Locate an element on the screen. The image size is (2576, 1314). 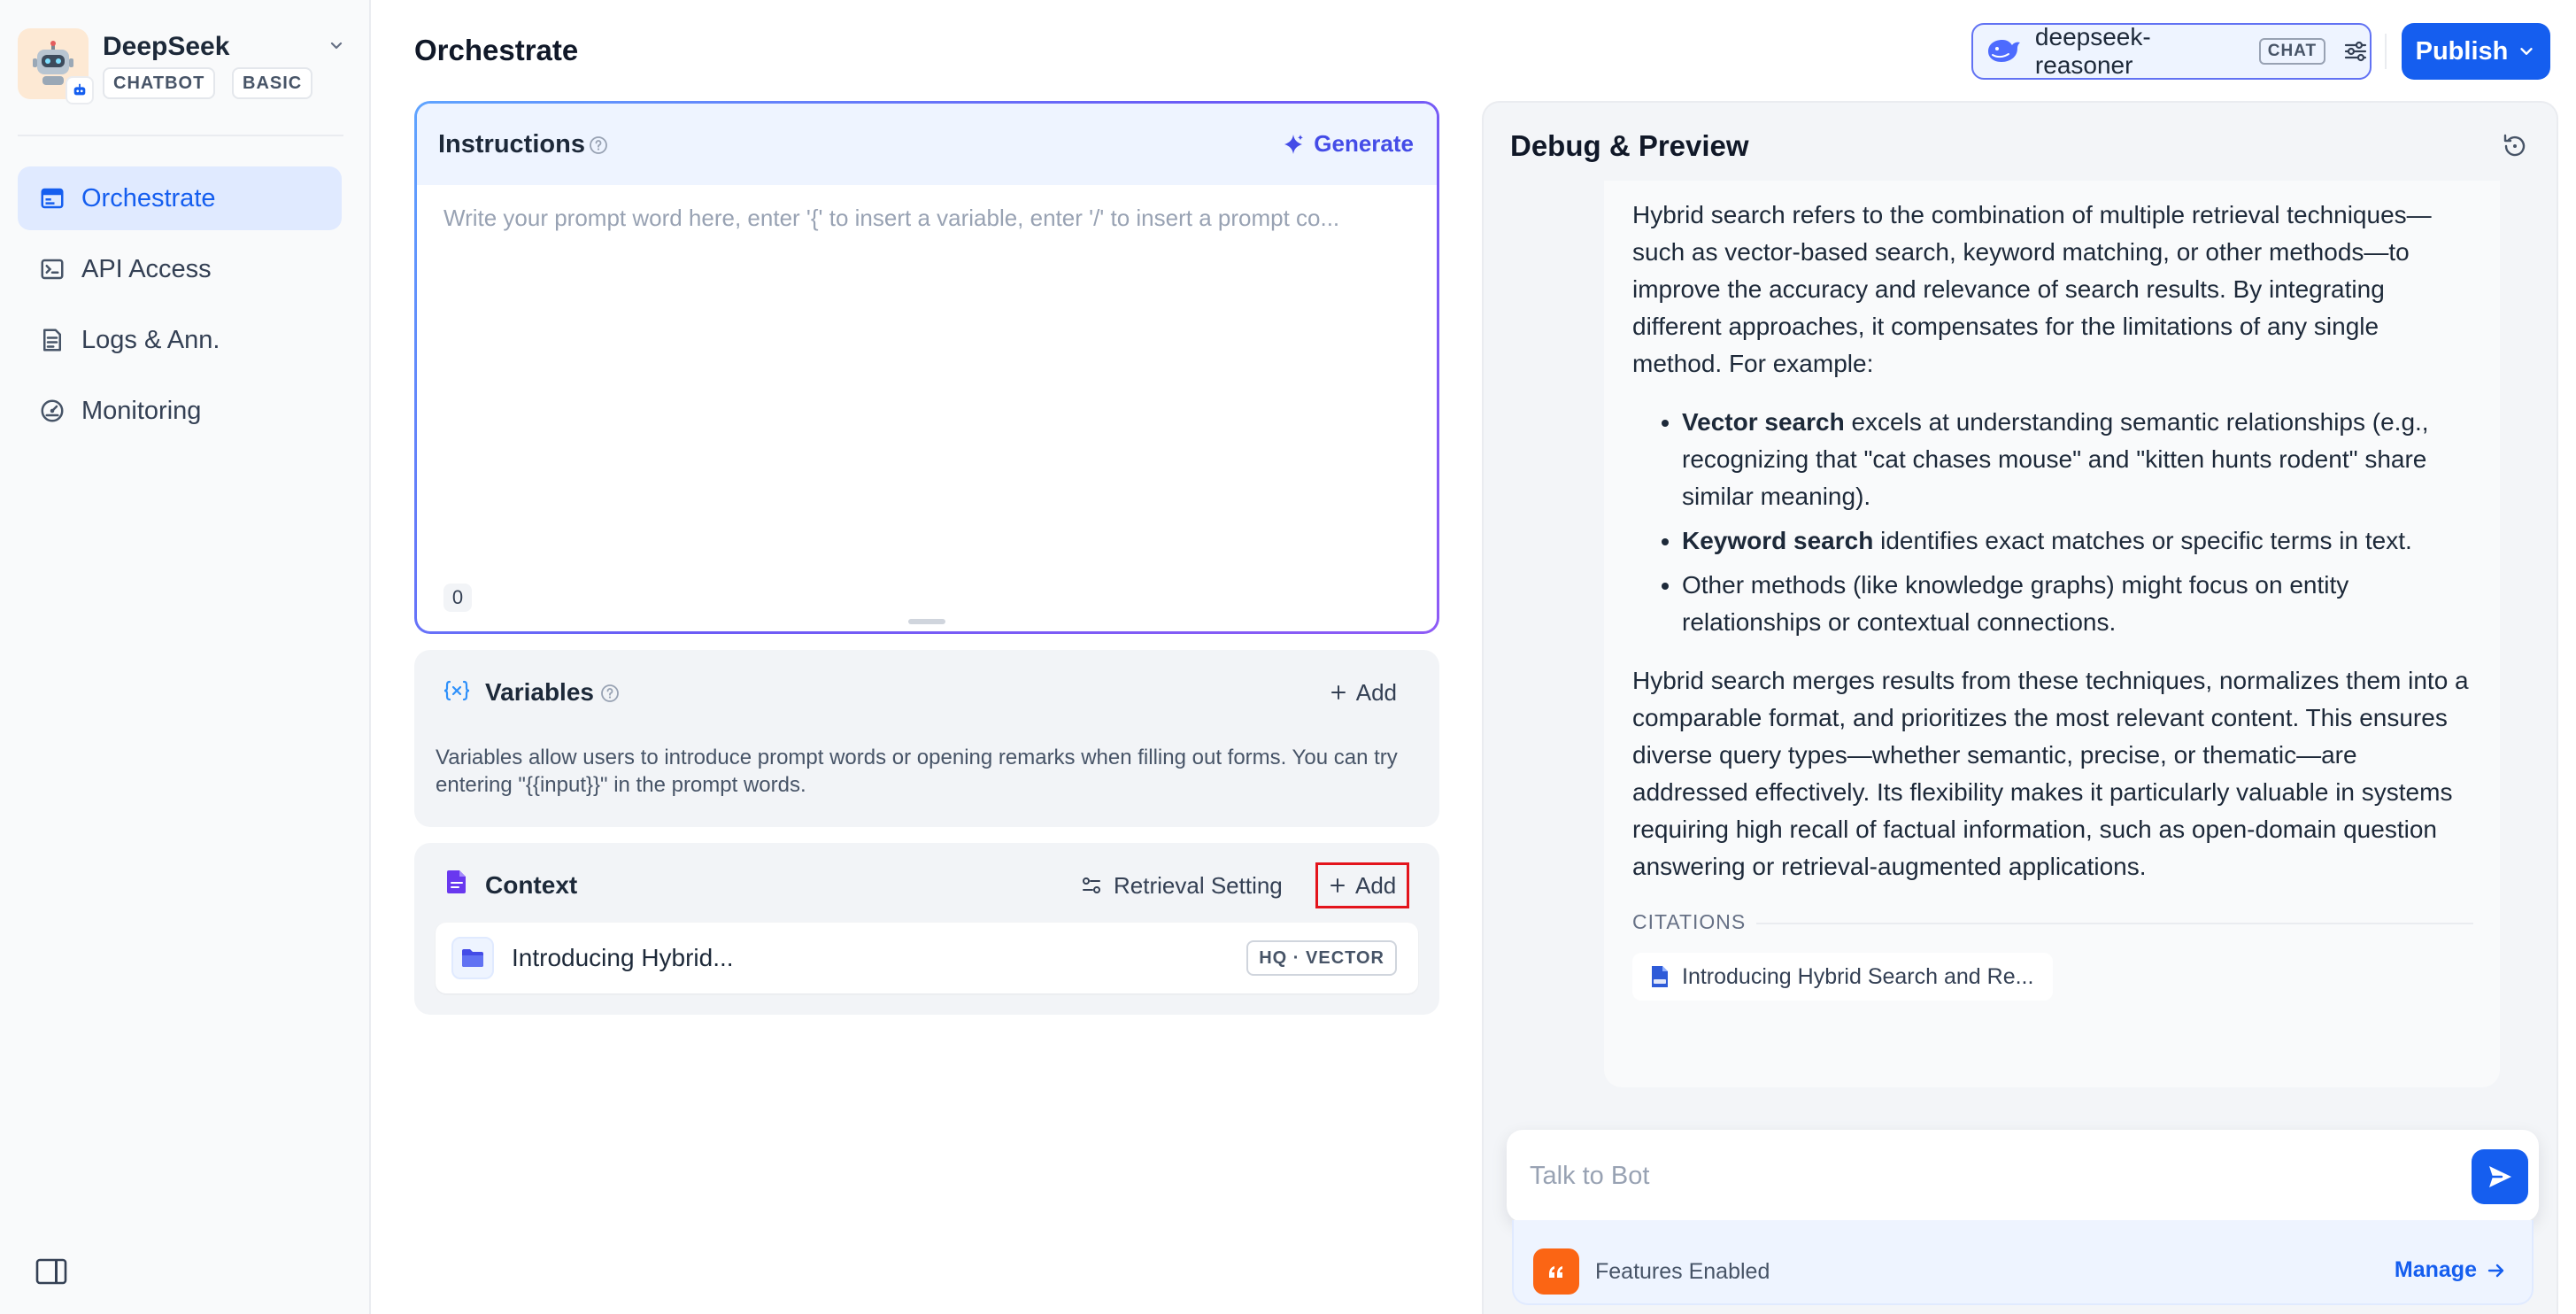
collapse-sidebar-icon is located at coordinates (51, 1271).